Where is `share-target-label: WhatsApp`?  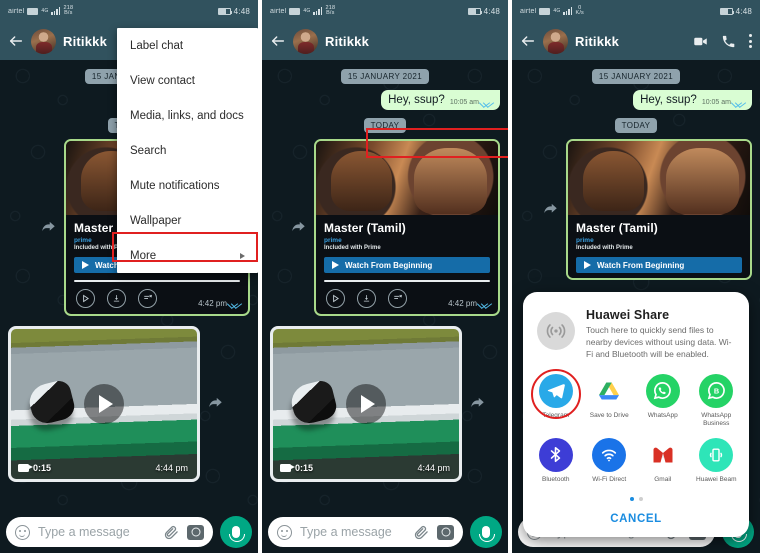 share-target-label: WhatsApp is located at coordinates (662, 415).